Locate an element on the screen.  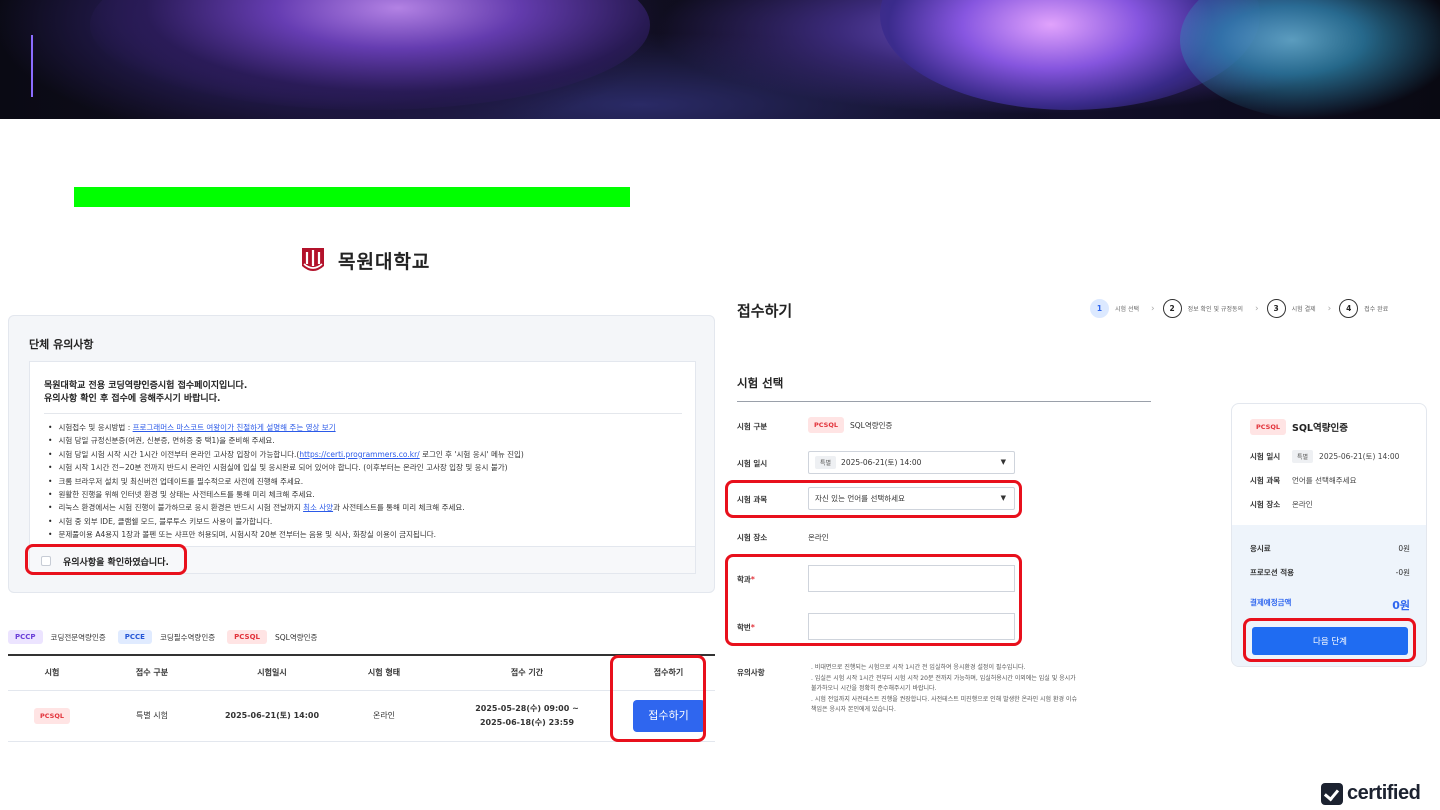
exam-category-value: PCSQL SQL역량인증 is located at coordinates (850, 425).